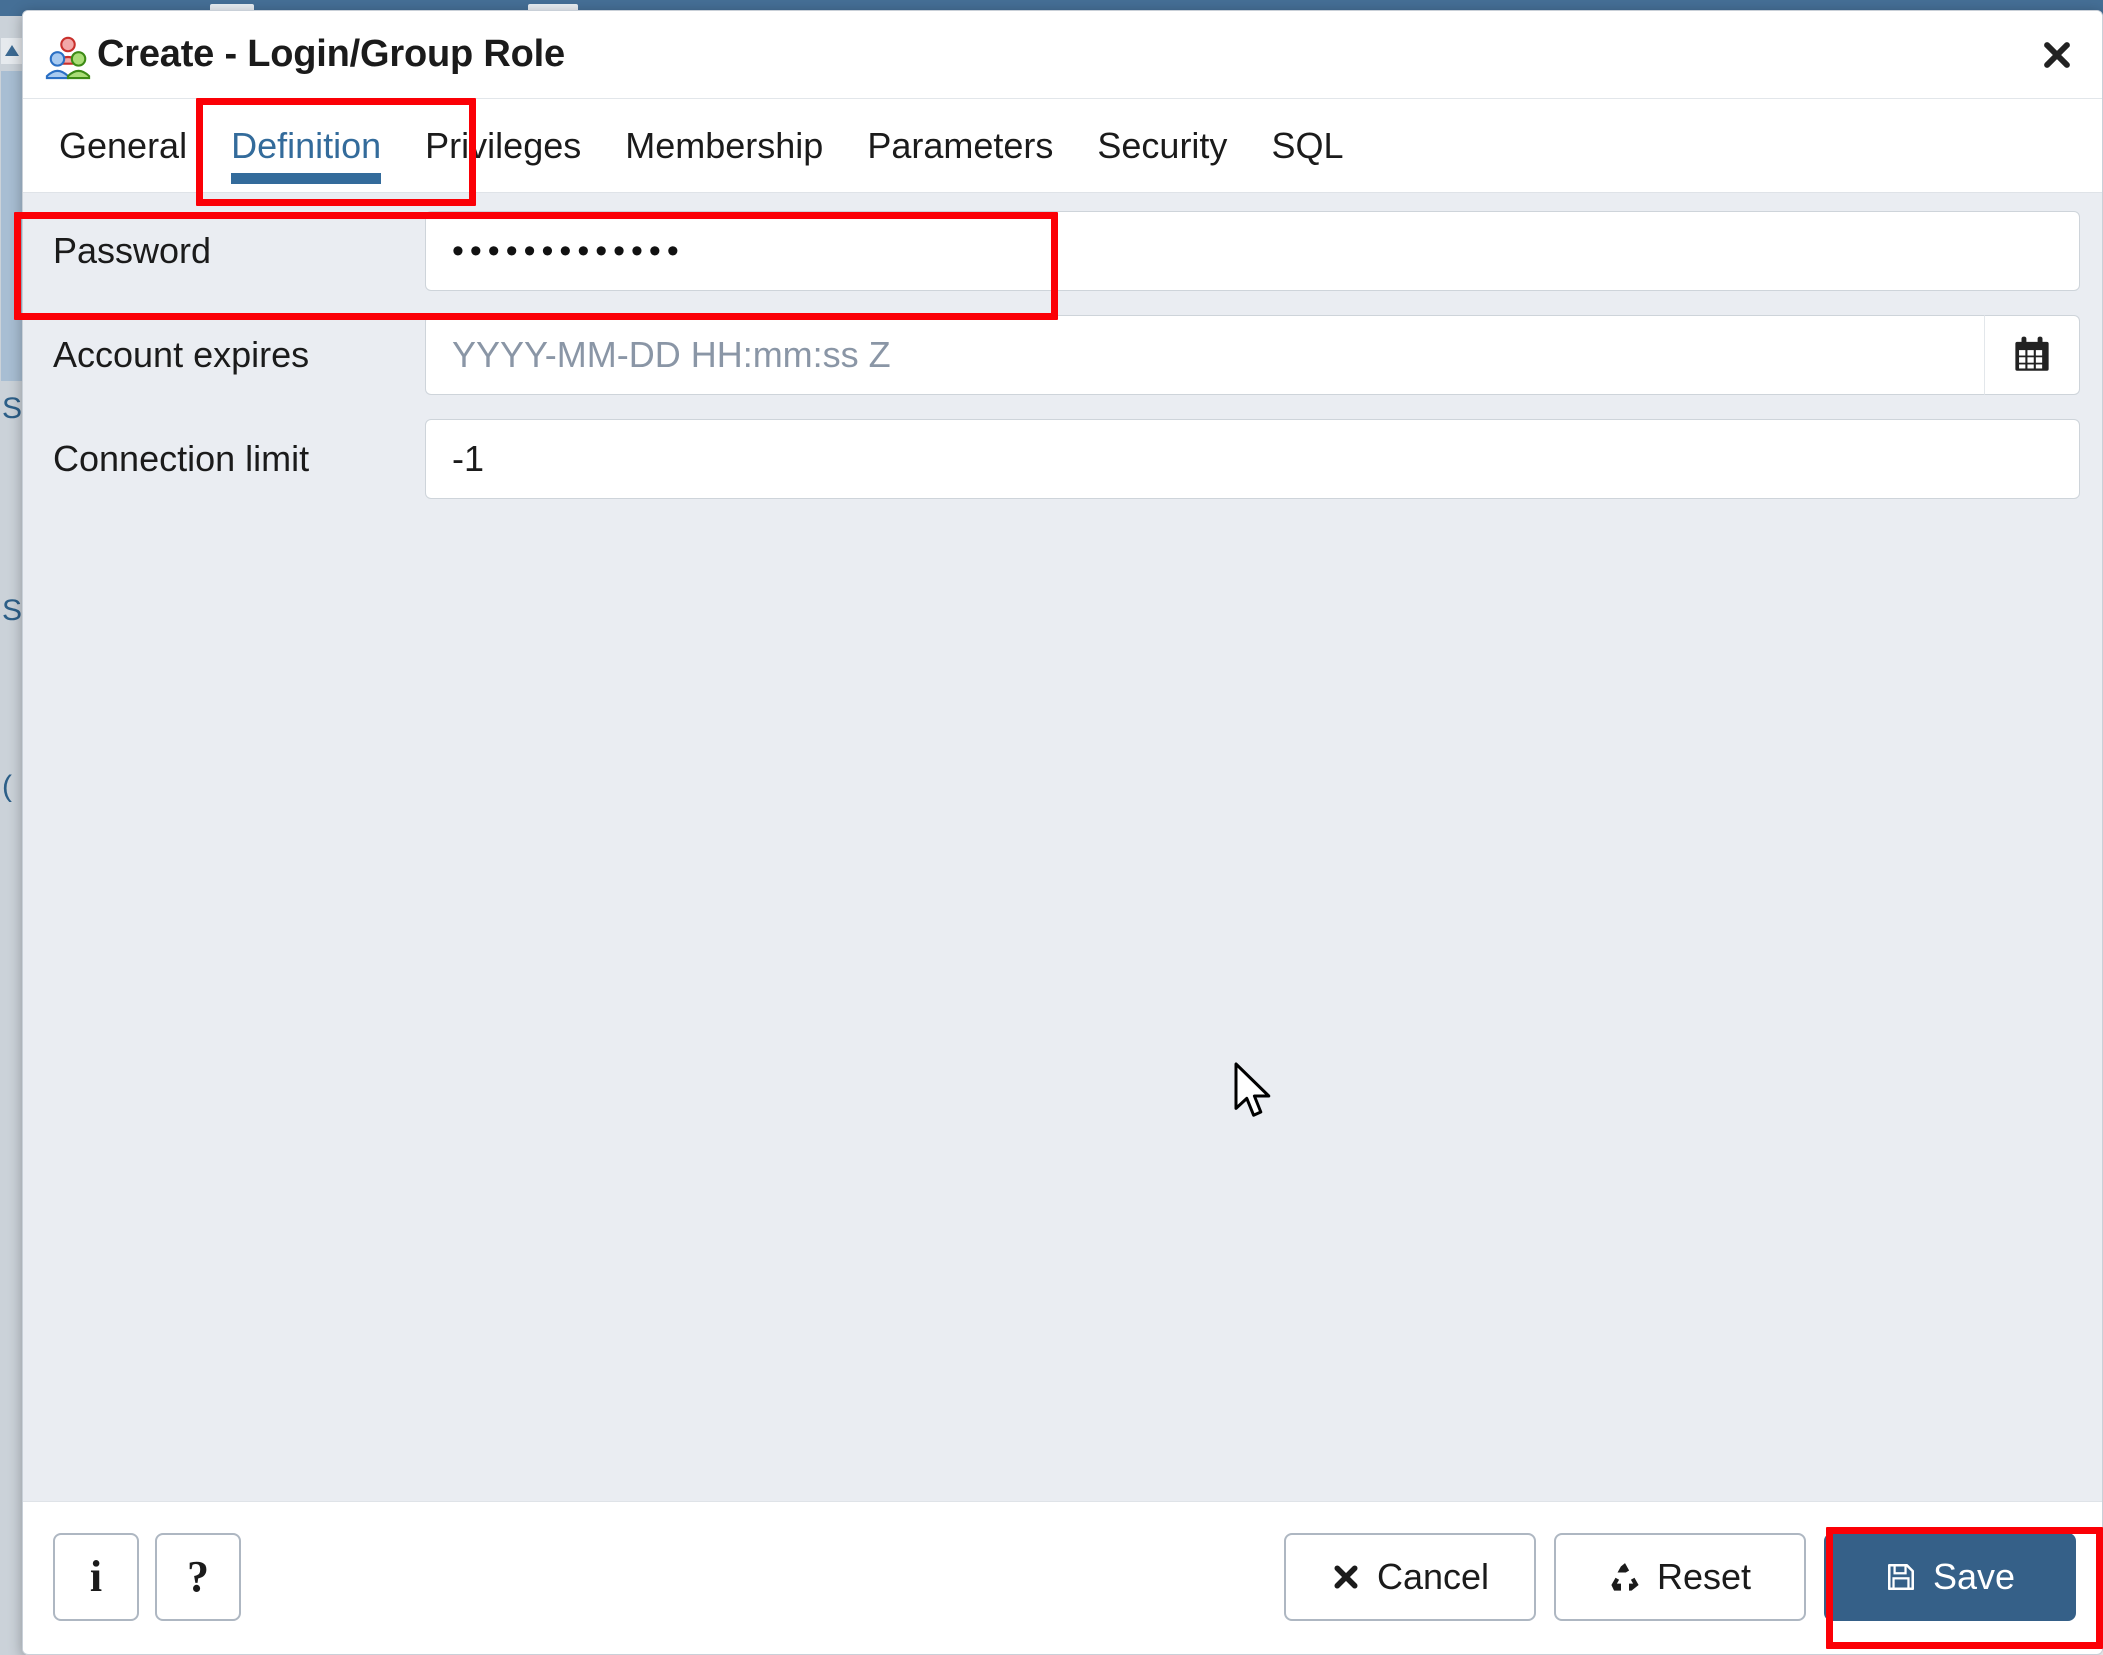 The width and height of the screenshot is (2103, 1655). I want to click on account-expires-field-wrap, so click(1263, 355).